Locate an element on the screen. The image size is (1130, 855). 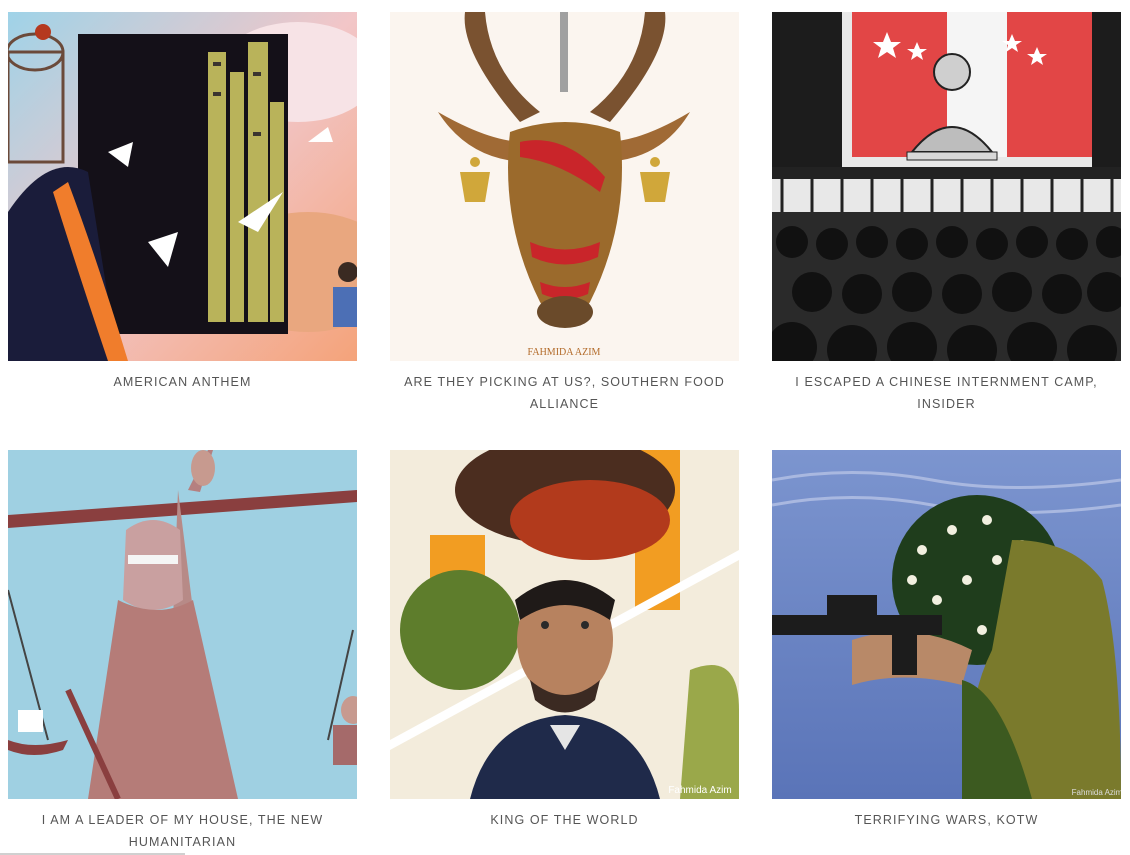
internment-camp-illustration is located at coordinates (946, 186).